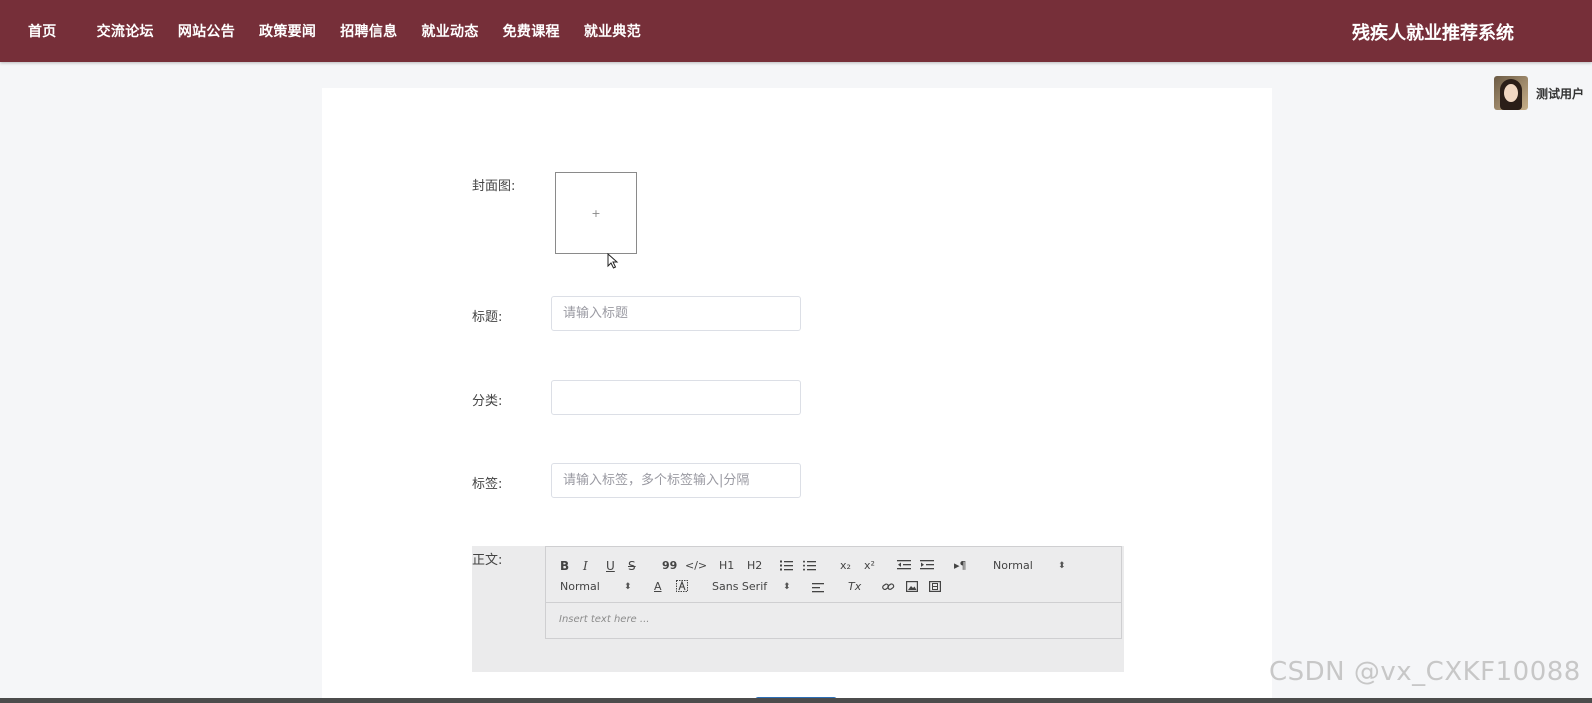  I want to click on user-name: 测试用户, so click(1560, 93).